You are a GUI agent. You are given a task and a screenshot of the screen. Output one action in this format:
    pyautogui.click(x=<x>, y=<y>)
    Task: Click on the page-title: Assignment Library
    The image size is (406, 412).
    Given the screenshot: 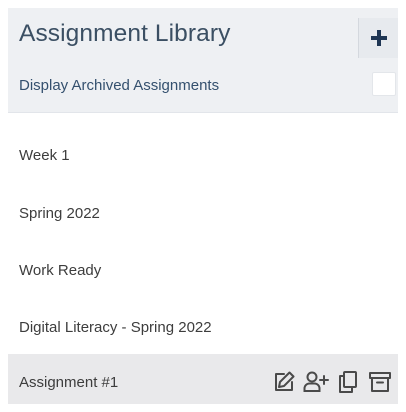 What is the action you would take?
    pyautogui.click(x=125, y=33)
    